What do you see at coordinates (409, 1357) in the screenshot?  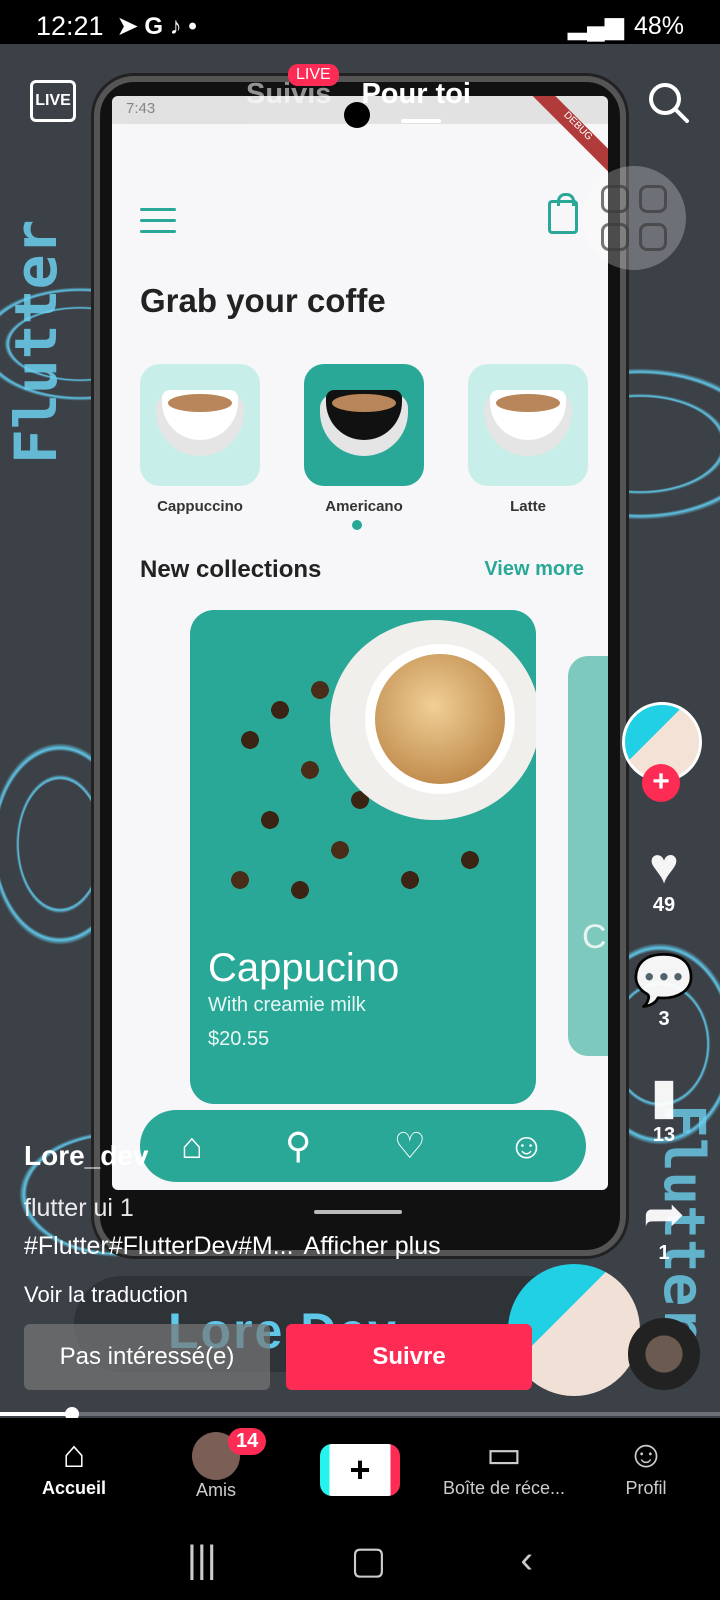 I see `follow-button: Suivre` at bounding box center [409, 1357].